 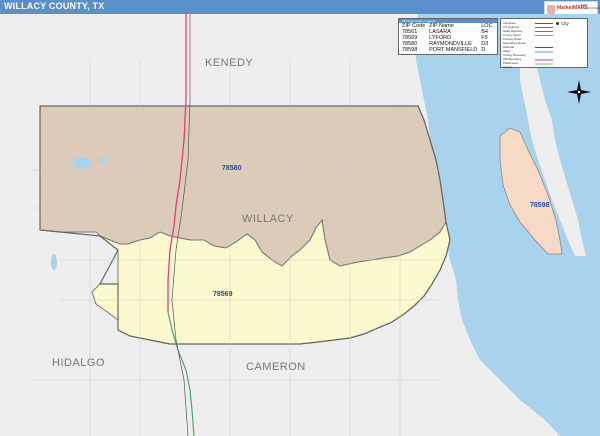 I want to click on legend-zip: 78598, so click(x=410, y=50).